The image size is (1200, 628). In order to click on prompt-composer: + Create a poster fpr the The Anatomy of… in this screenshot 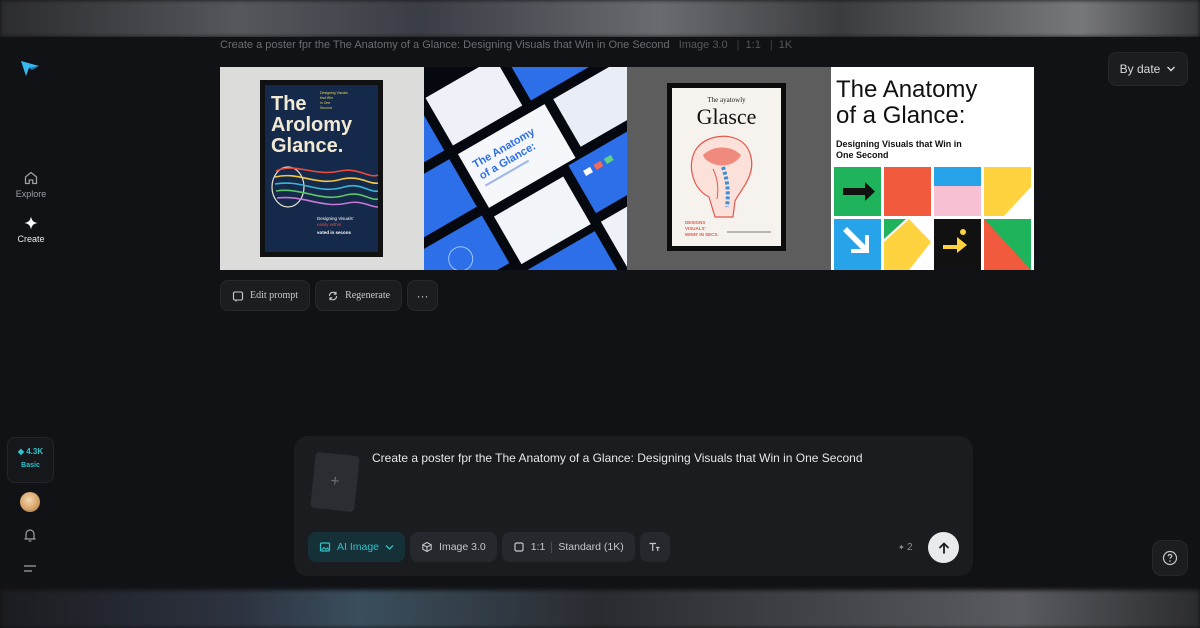, I will do `click(633, 506)`.